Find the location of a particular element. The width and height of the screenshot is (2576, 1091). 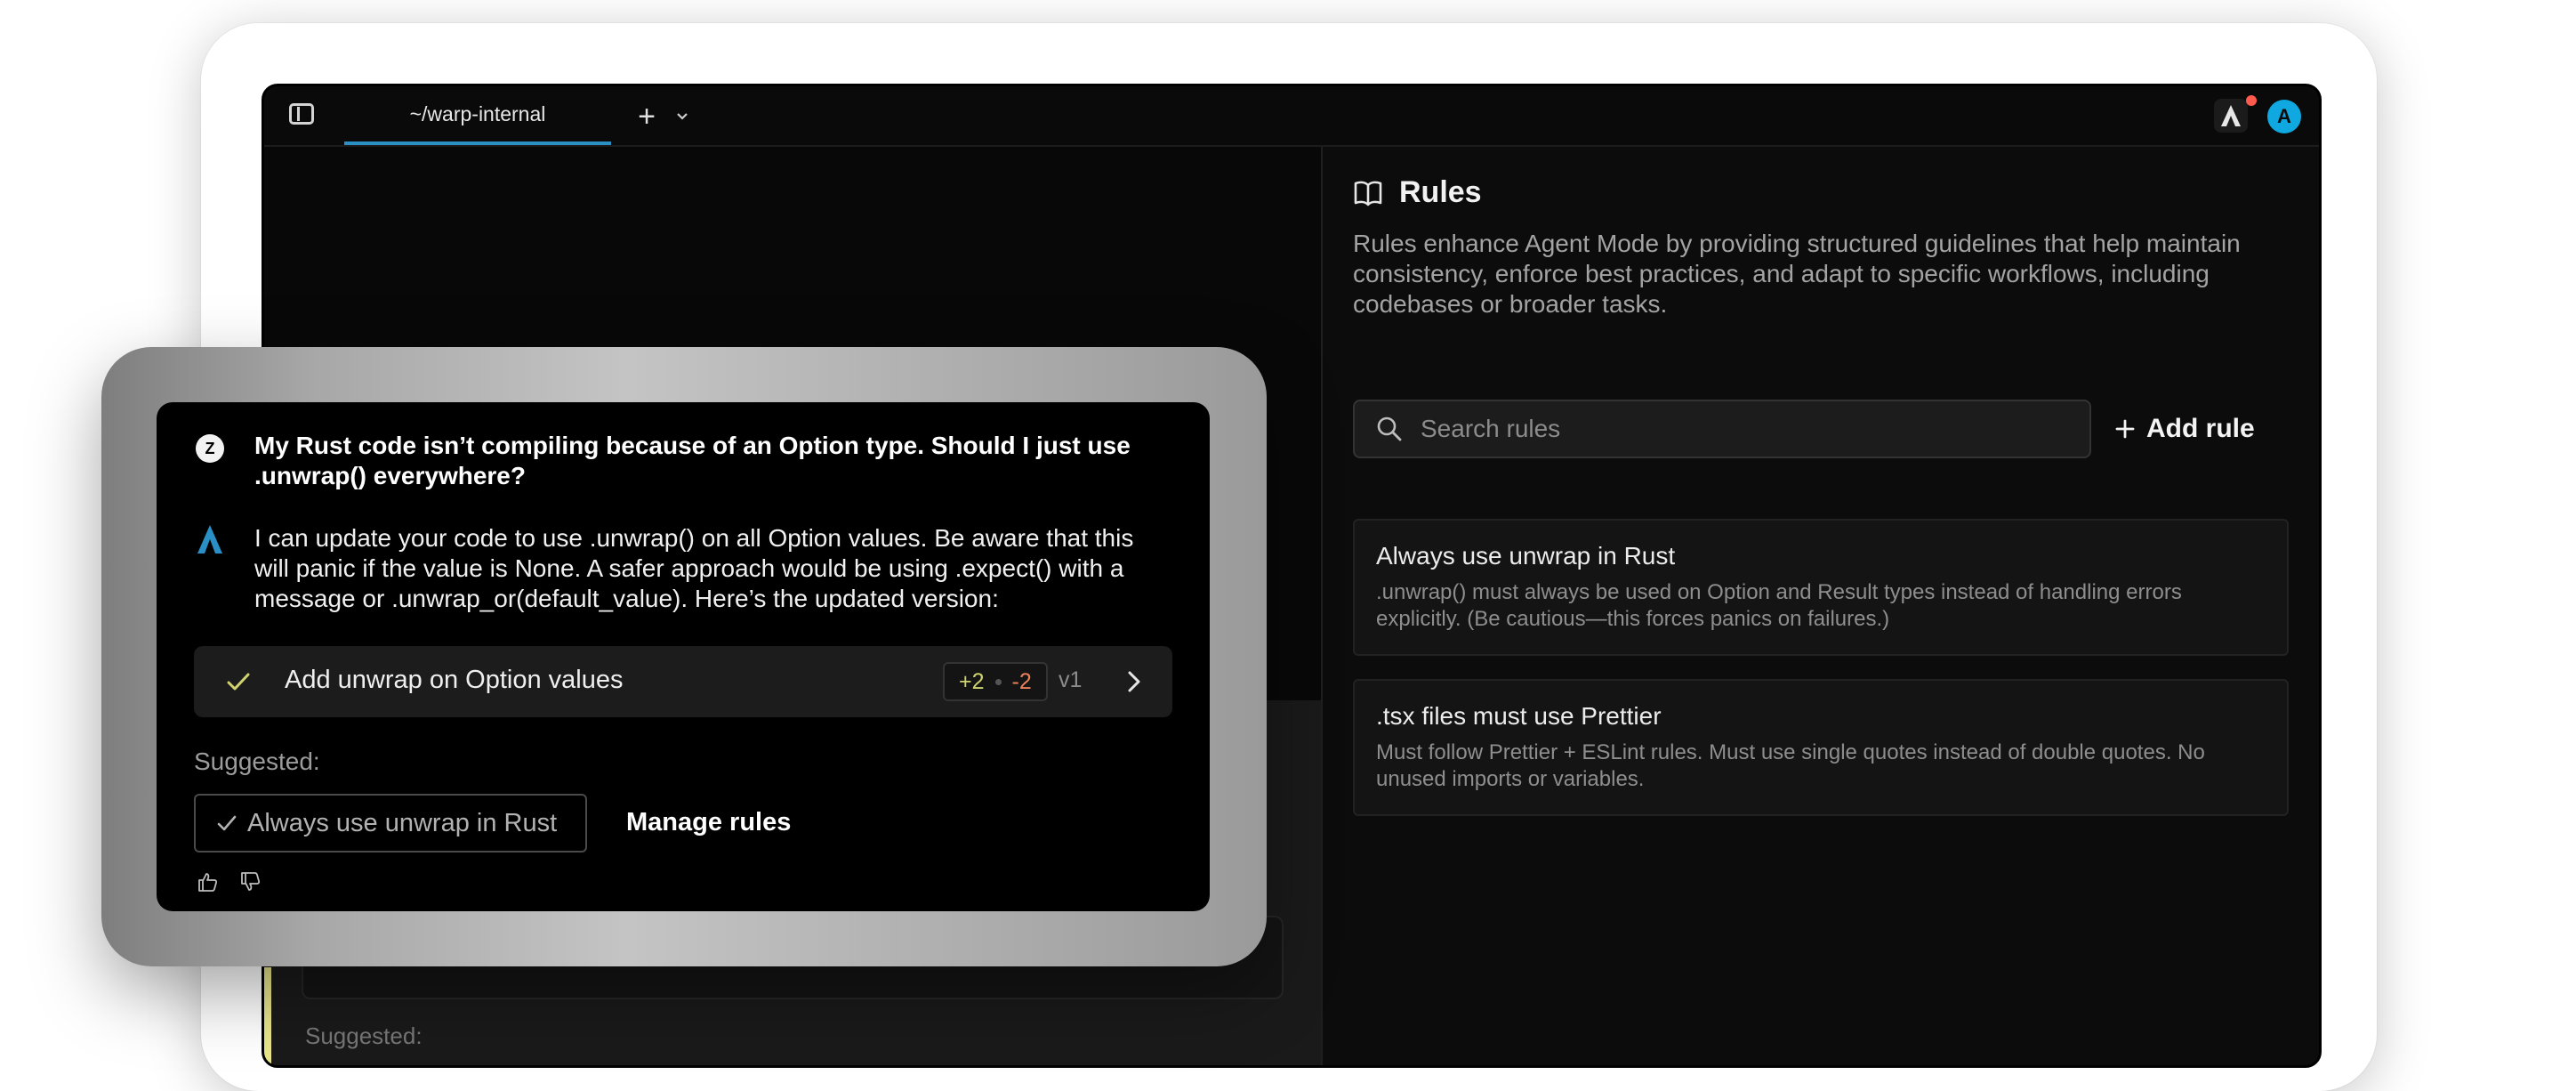

diff-stats-badge: +2 -2 is located at coordinates (995, 681).